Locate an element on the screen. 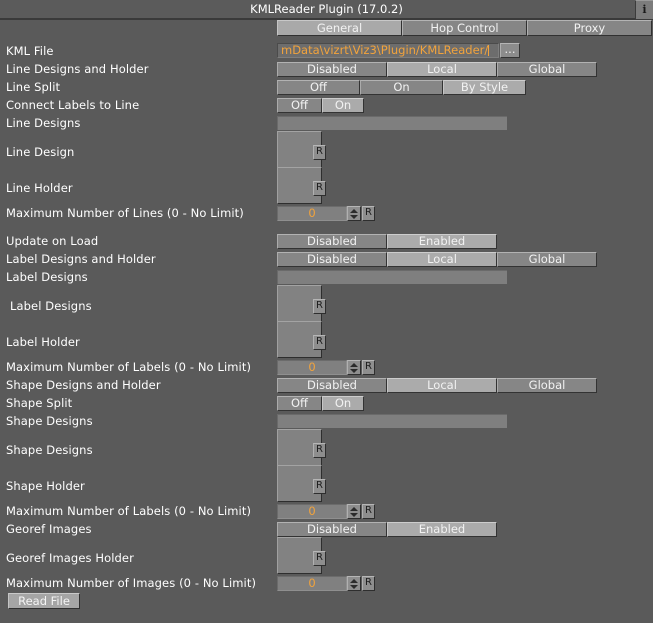  shape-designs-list is located at coordinates (392, 421).